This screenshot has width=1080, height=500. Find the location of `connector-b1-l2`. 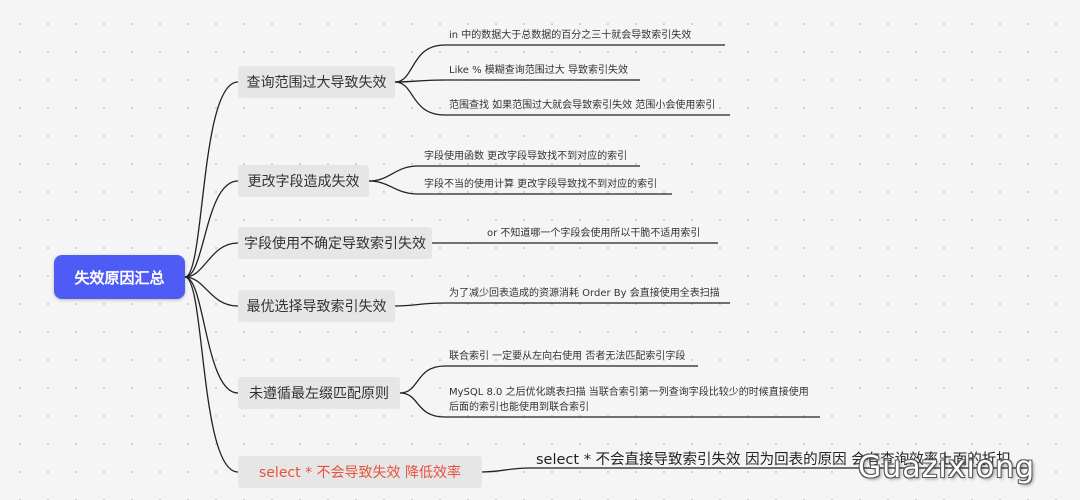

connector-b1-l2 is located at coordinates (517, 81).